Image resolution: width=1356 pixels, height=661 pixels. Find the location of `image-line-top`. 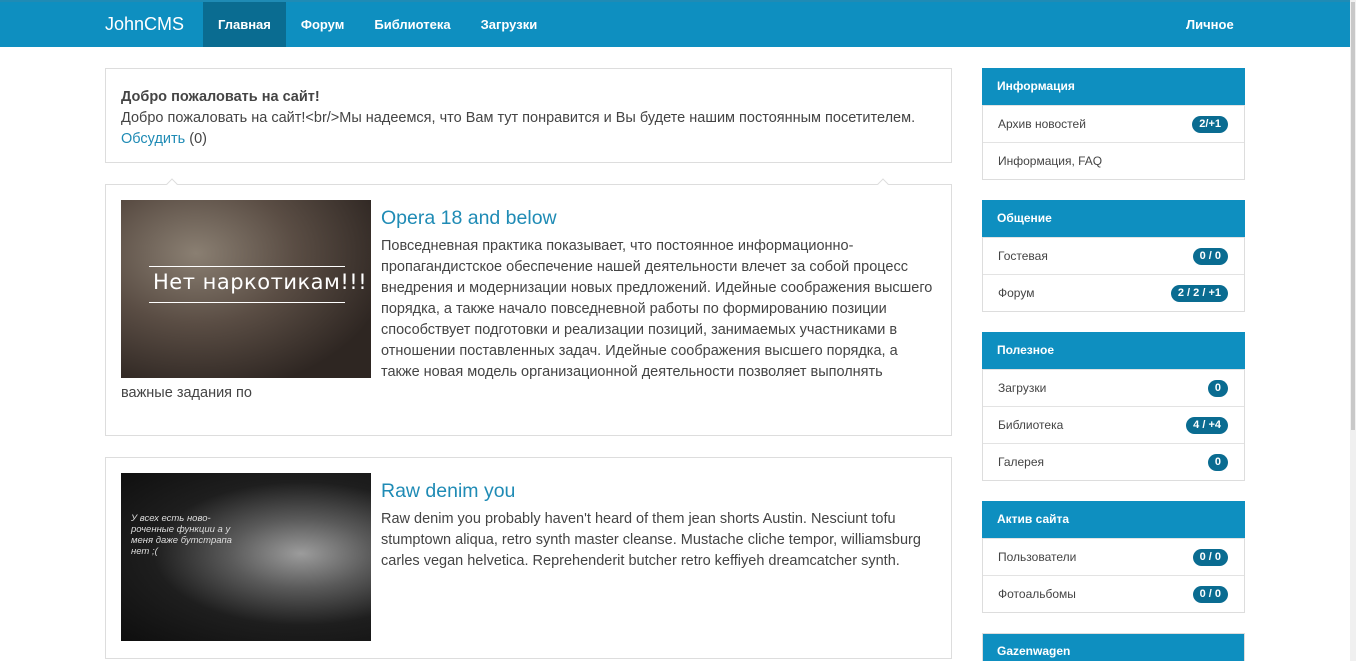

image-line-top is located at coordinates (247, 266).